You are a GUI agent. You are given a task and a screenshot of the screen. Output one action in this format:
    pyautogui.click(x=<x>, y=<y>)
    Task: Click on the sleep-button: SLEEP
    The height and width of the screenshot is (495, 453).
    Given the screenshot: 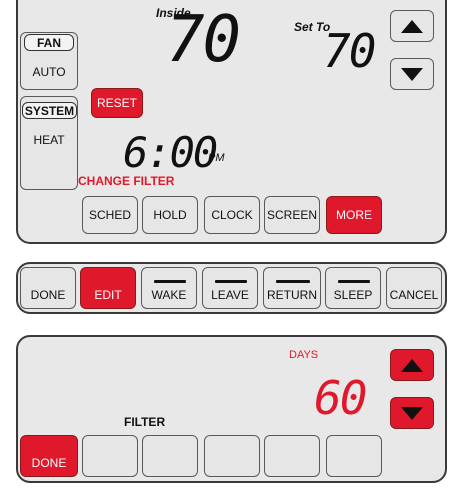 What is the action you would take?
    pyautogui.click(x=353, y=288)
    